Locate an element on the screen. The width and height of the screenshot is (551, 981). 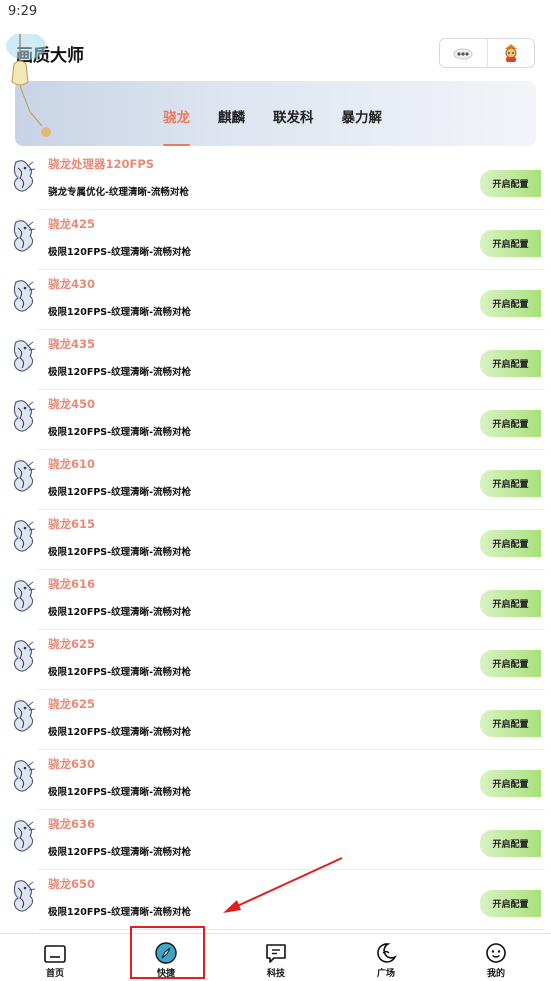
item-title: 骁龙450 is located at coordinates (72, 404).